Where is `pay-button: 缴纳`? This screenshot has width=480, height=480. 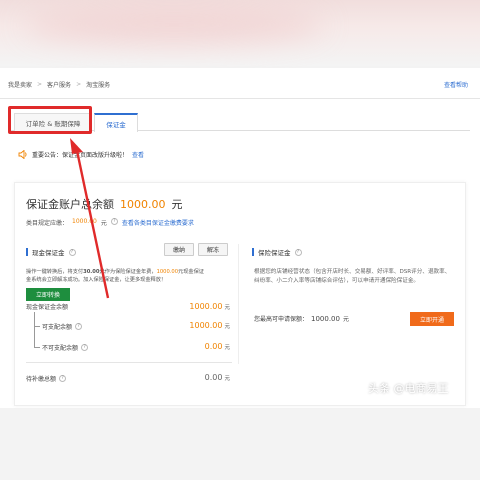 pay-button: 缴纳 is located at coordinates (179, 249).